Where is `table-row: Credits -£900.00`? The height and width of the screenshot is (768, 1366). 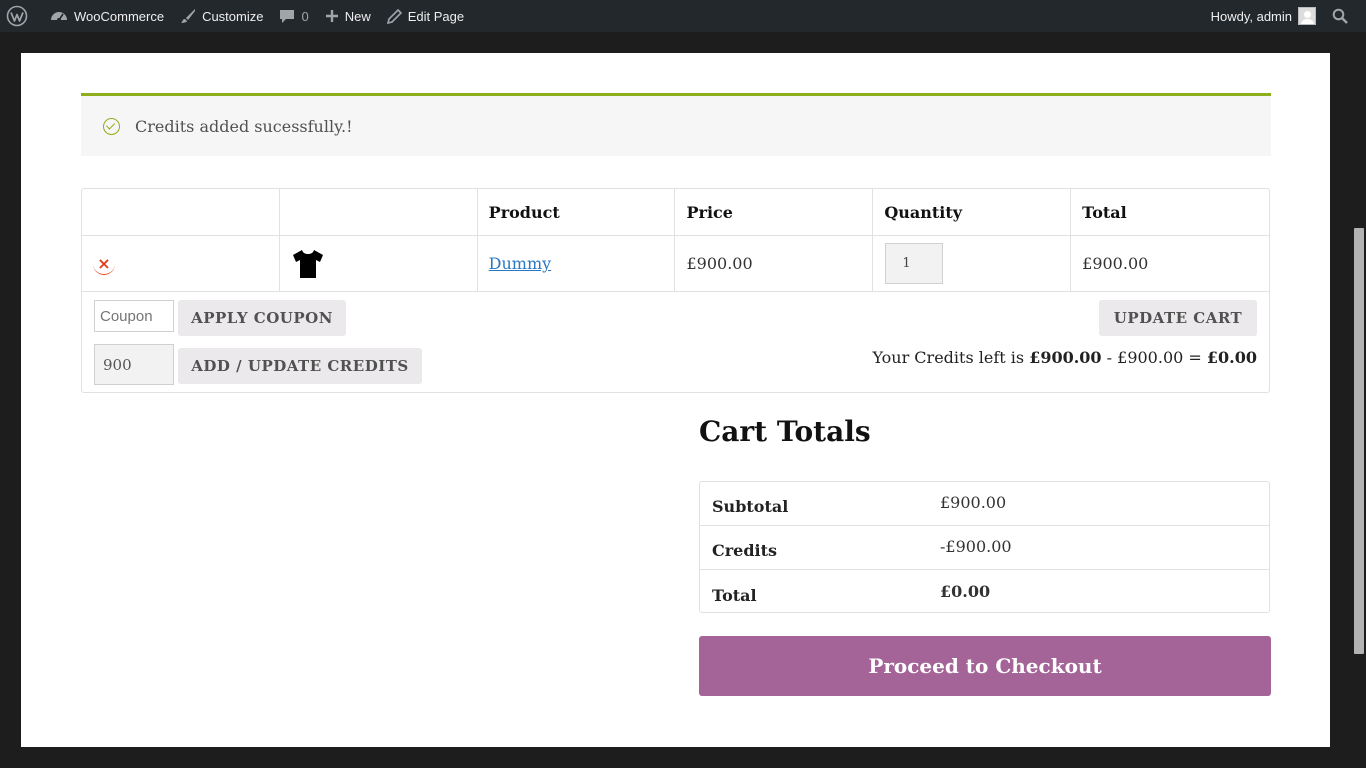
table-row: Credits -£900.00 is located at coordinates (984, 548).